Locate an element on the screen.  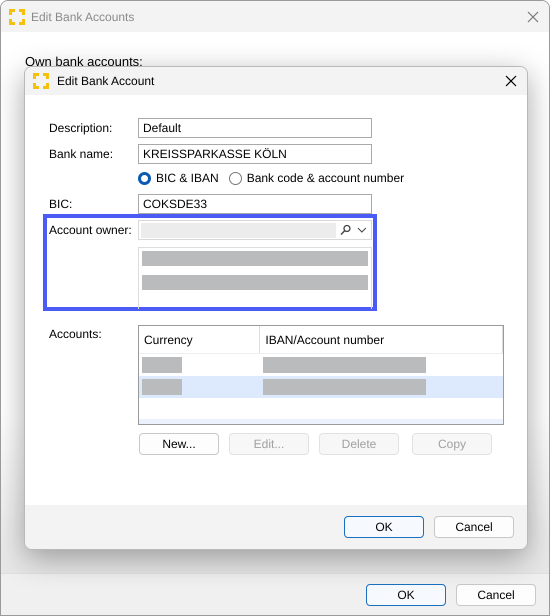
column-header: IBAN/Account number is located at coordinates (381, 339).